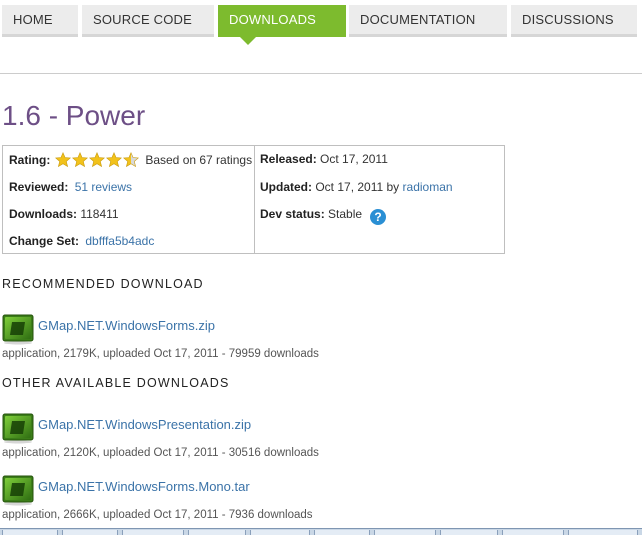  What do you see at coordinates (43, 214) in the screenshot?
I see `downloads-label: Downloads:` at bounding box center [43, 214].